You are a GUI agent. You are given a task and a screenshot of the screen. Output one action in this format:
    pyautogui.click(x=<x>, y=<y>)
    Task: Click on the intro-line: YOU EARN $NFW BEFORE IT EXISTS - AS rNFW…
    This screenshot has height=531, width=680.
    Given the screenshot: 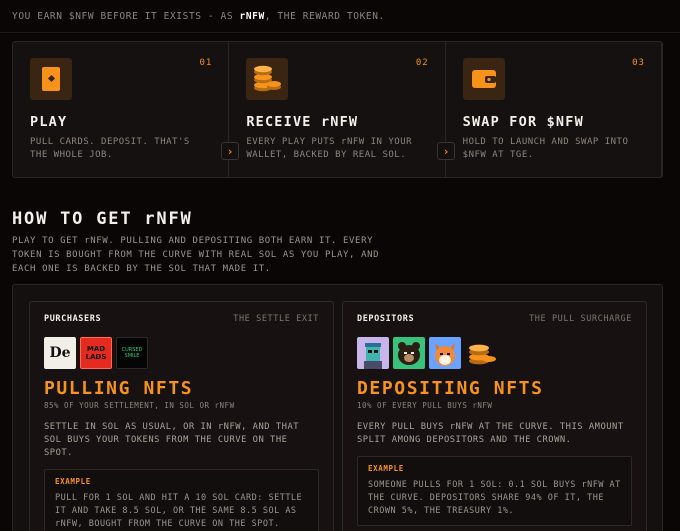 What is the action you would take?
    pyautogui.click(x=198, y=16)
    